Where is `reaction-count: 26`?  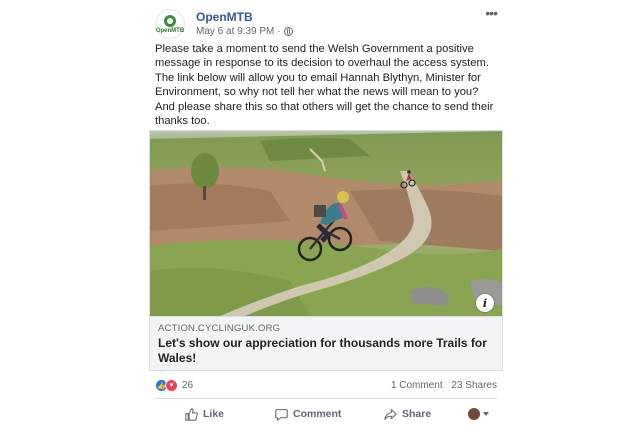
reaction-count: 26 is located at coordinates (187, 385).